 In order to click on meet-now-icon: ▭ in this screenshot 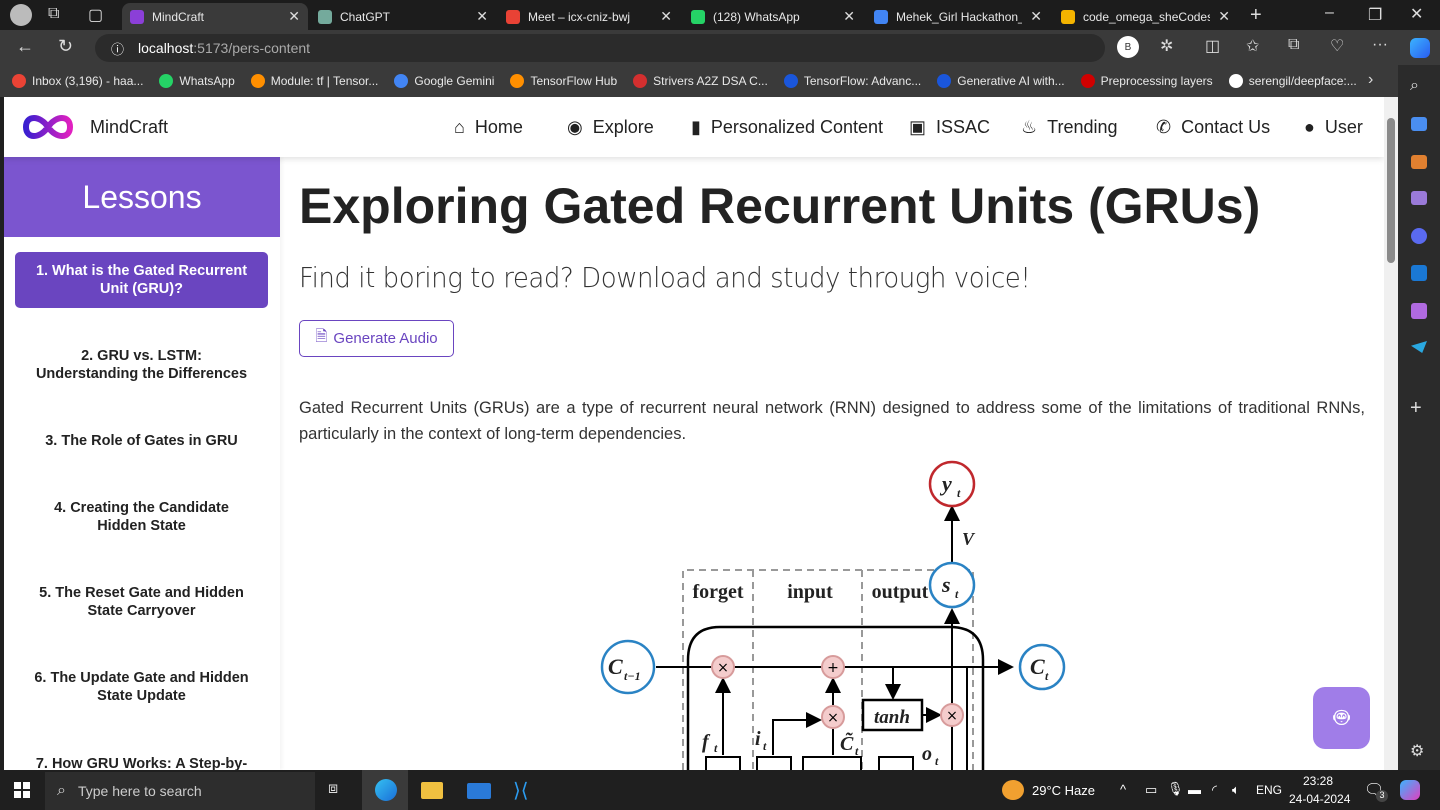, I will do `click(1151, 790)`.